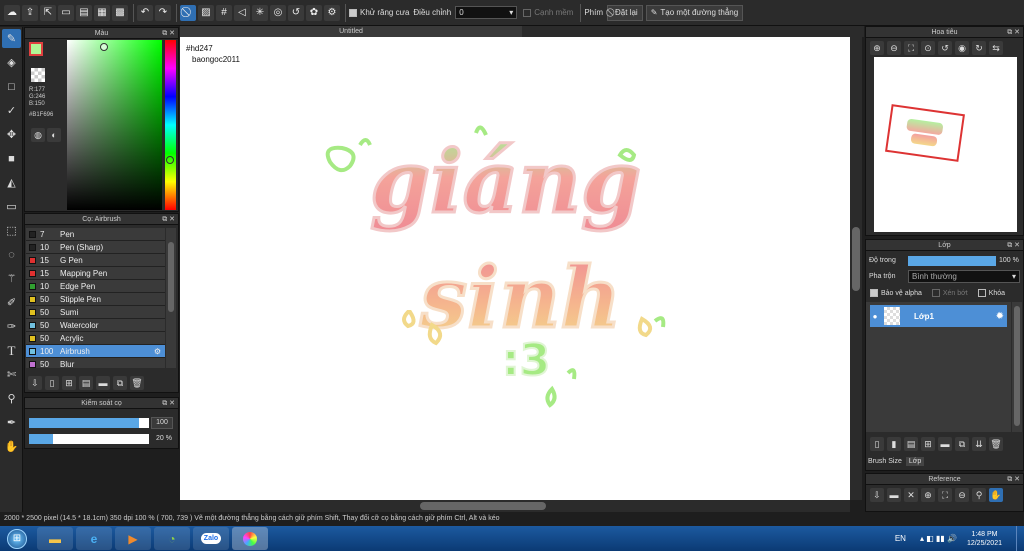 This screenshot has height=551, width=1024. I want to click on new-layer-icon: ▯, so click(877, 444).